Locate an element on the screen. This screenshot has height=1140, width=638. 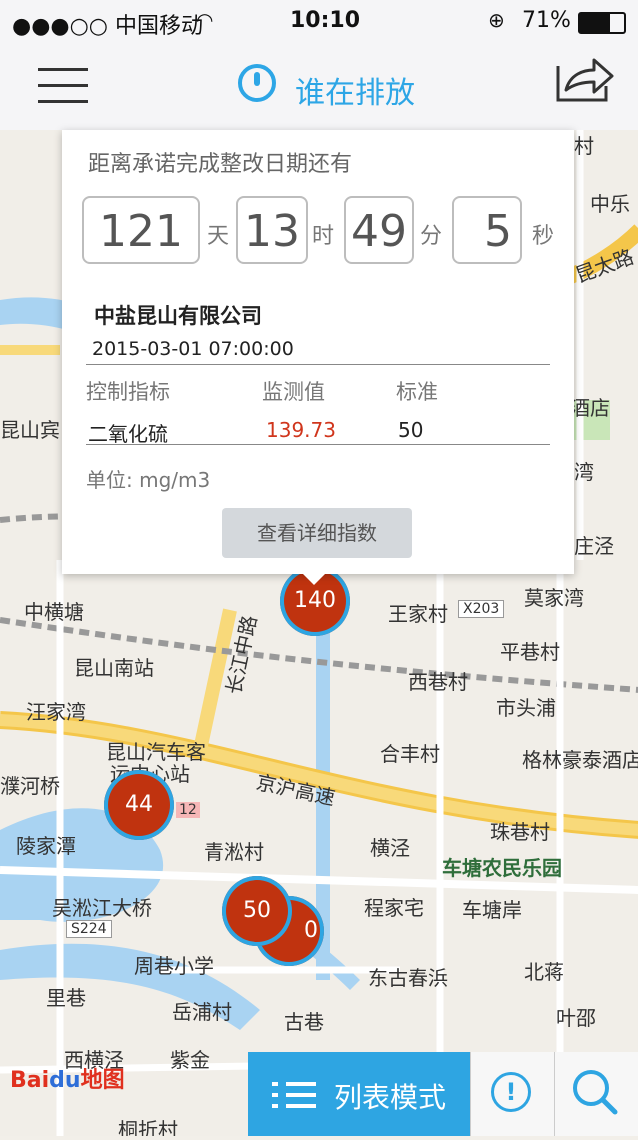
company-name: 中盐昆山有限公司 is located at coordinates (178, 316).